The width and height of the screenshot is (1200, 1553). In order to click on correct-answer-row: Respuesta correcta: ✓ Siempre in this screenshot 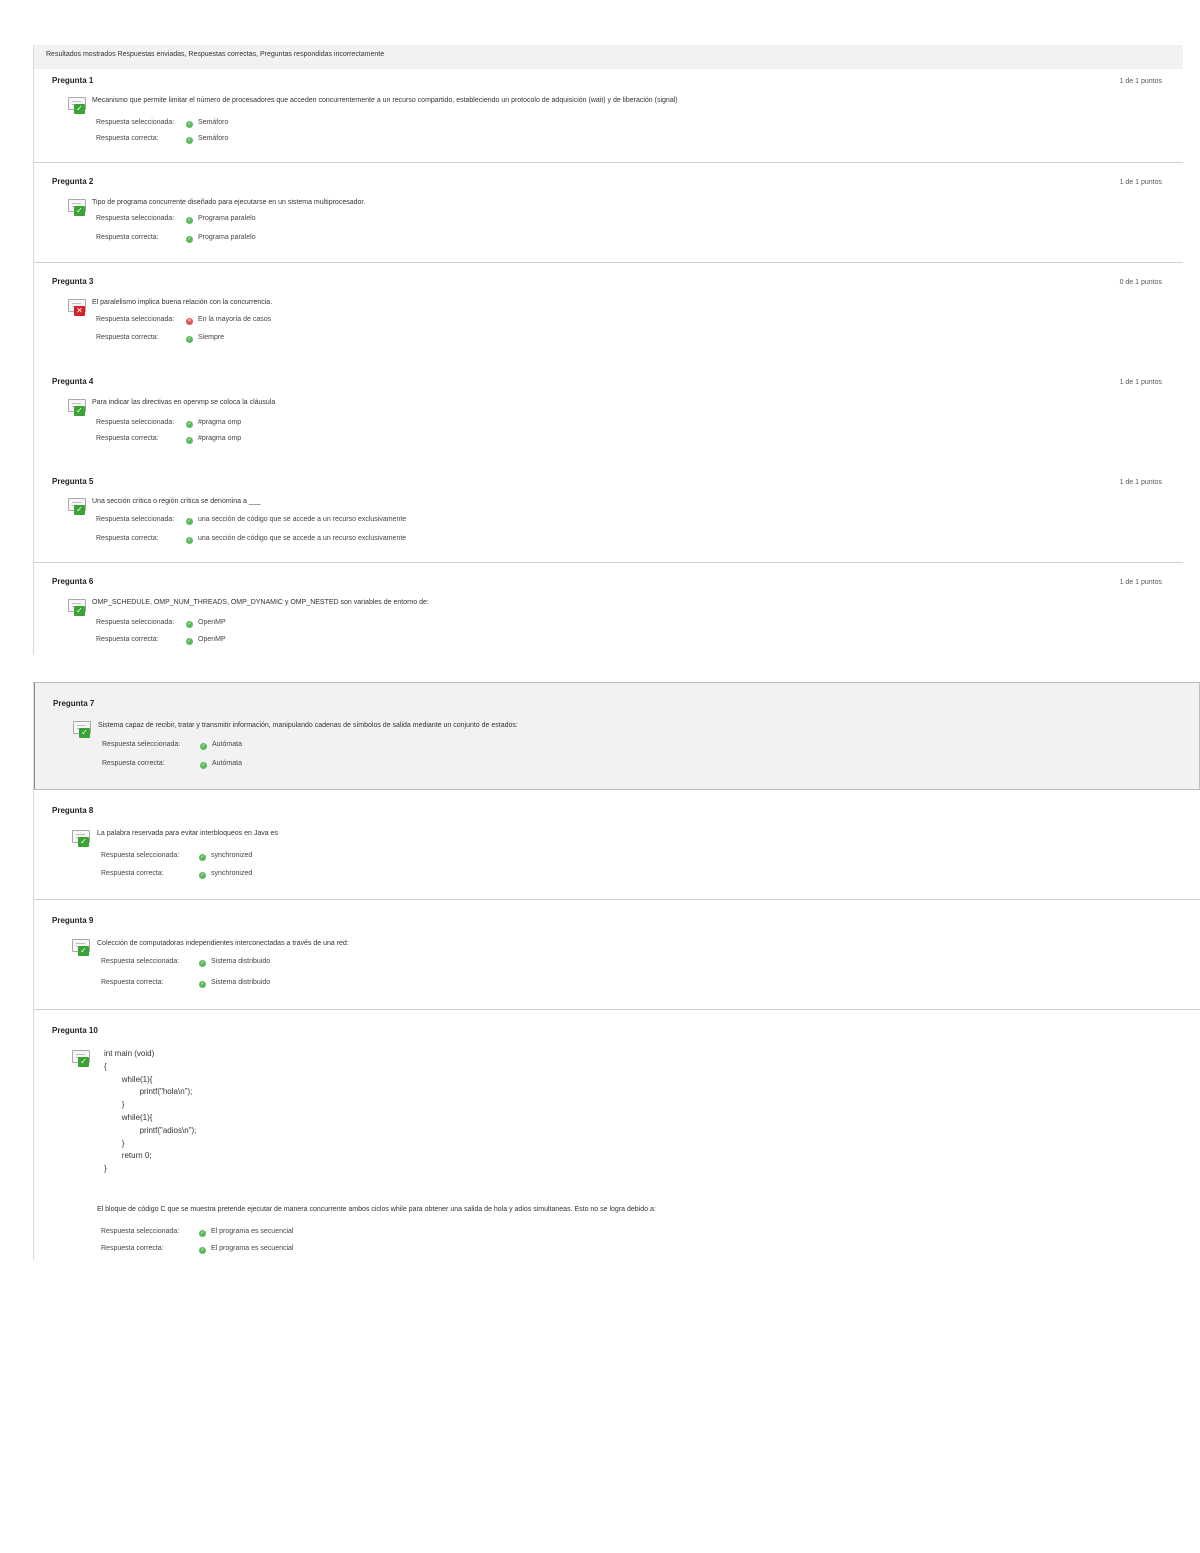, I will do `click(160, 338)`.